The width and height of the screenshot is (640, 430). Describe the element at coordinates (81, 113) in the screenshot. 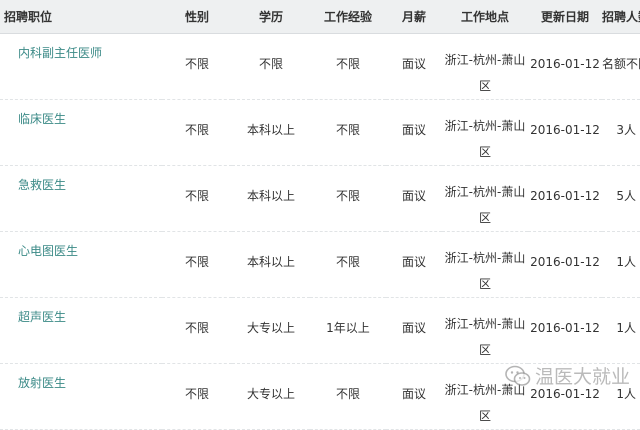

I see `job-title-link: 临床医生` at that location.